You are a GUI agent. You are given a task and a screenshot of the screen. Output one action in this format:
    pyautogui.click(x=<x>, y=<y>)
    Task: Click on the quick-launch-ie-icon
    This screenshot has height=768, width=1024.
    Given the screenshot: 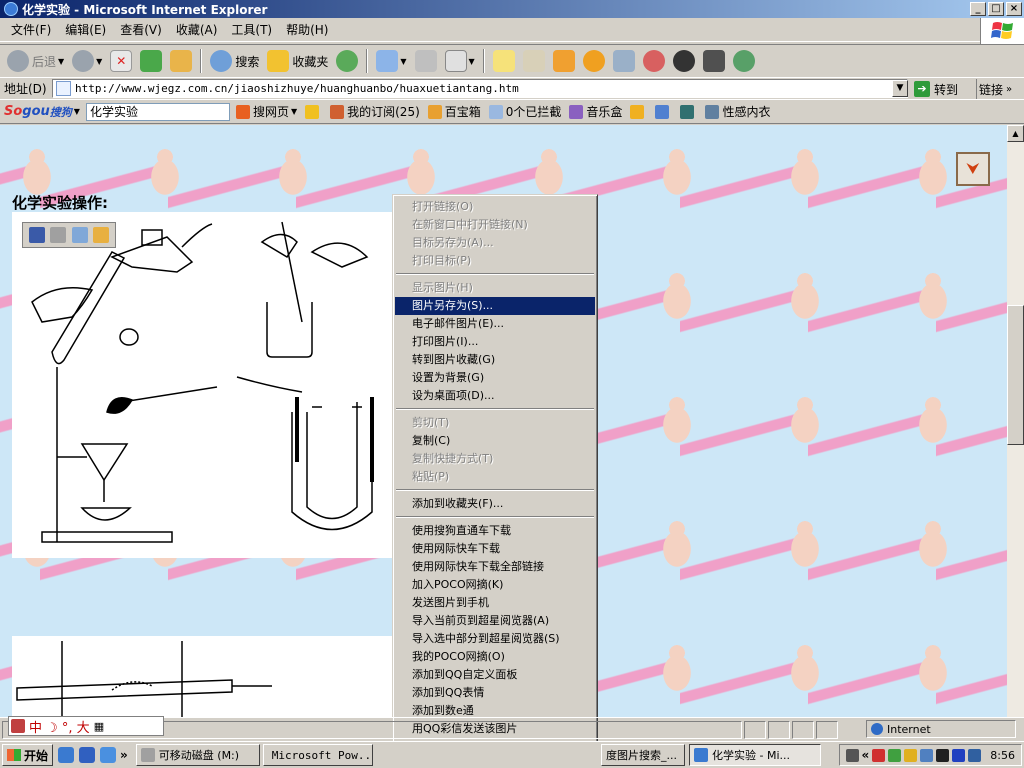 What is the action you would take?
    pyautogui.click(x=87, y=755)
    